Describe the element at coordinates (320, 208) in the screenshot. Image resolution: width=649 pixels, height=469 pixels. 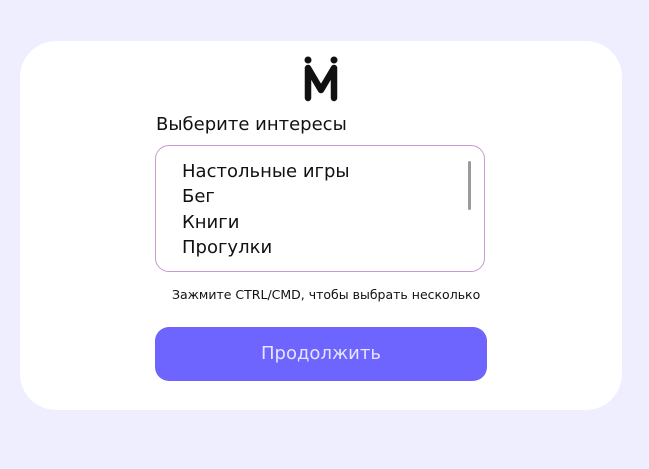
I see `interests-listbox: Настольные игры Бег Книги Прогулки` at that location.